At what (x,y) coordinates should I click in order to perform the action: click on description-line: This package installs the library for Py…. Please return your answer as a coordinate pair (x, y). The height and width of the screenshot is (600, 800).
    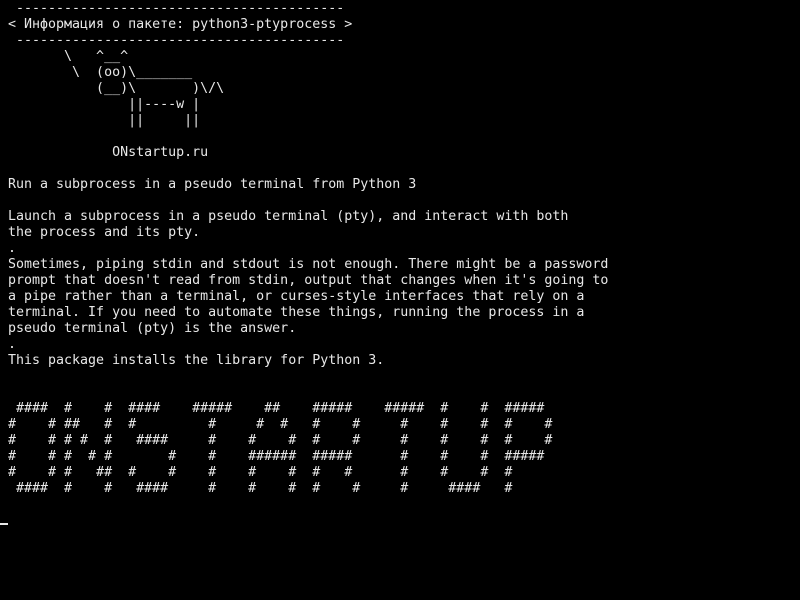
    Looking at the image, I should click on (196, 360).